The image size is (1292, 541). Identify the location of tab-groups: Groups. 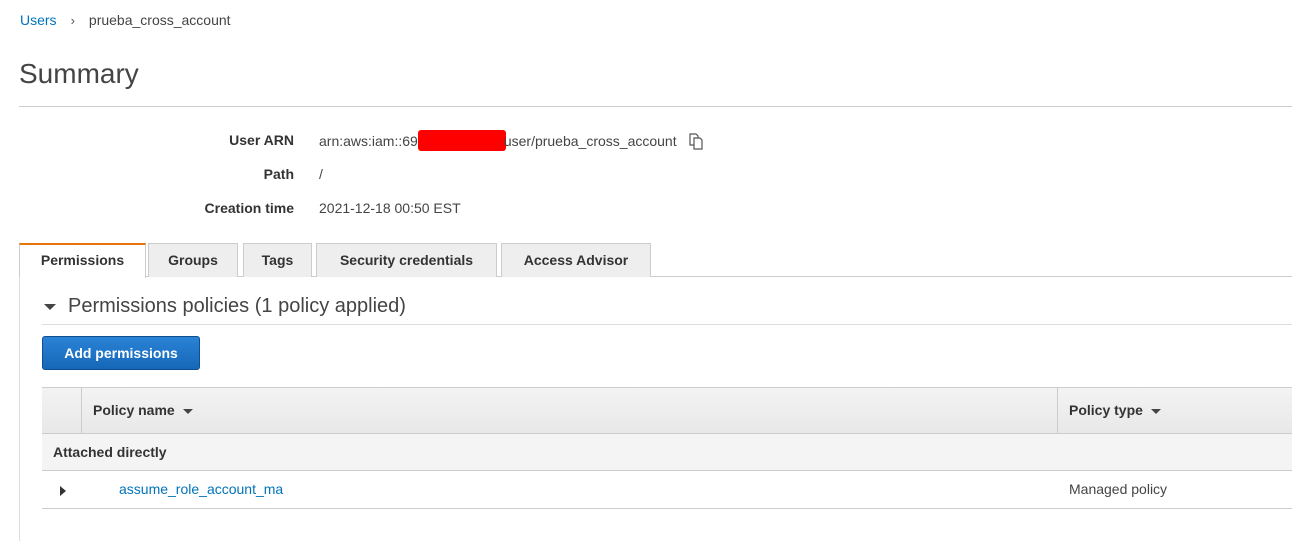
(193, 260).